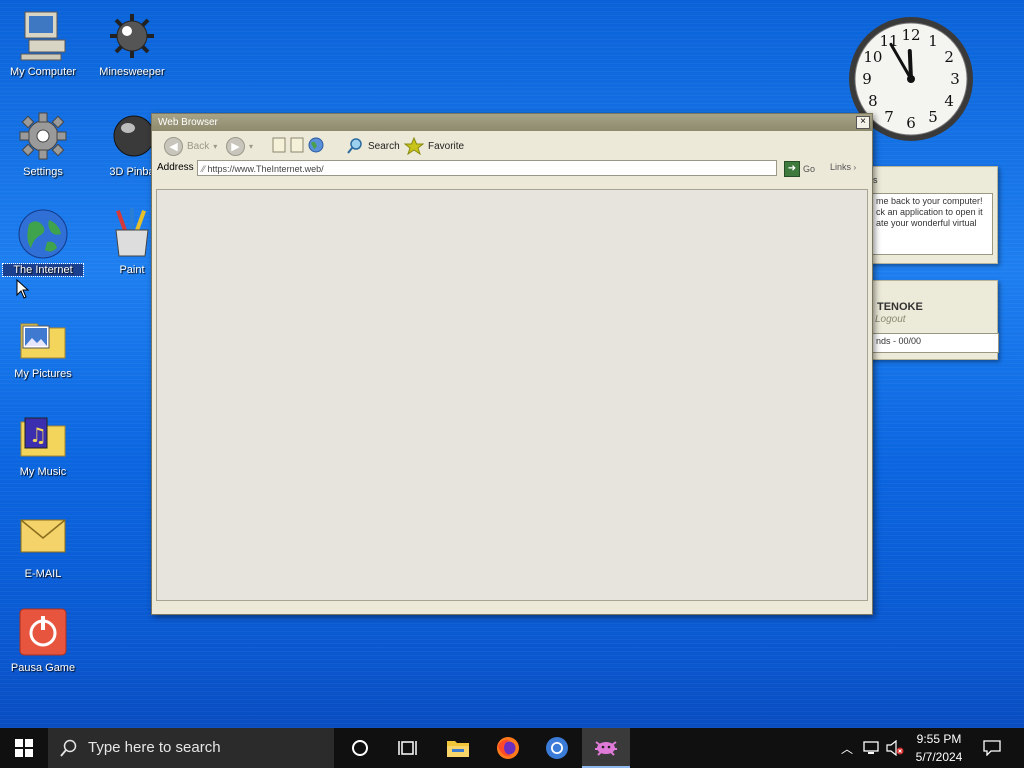 Image resolution: width=1024 pixels, height=768 pixels. I want to click on page-icons, so click(298, 145).